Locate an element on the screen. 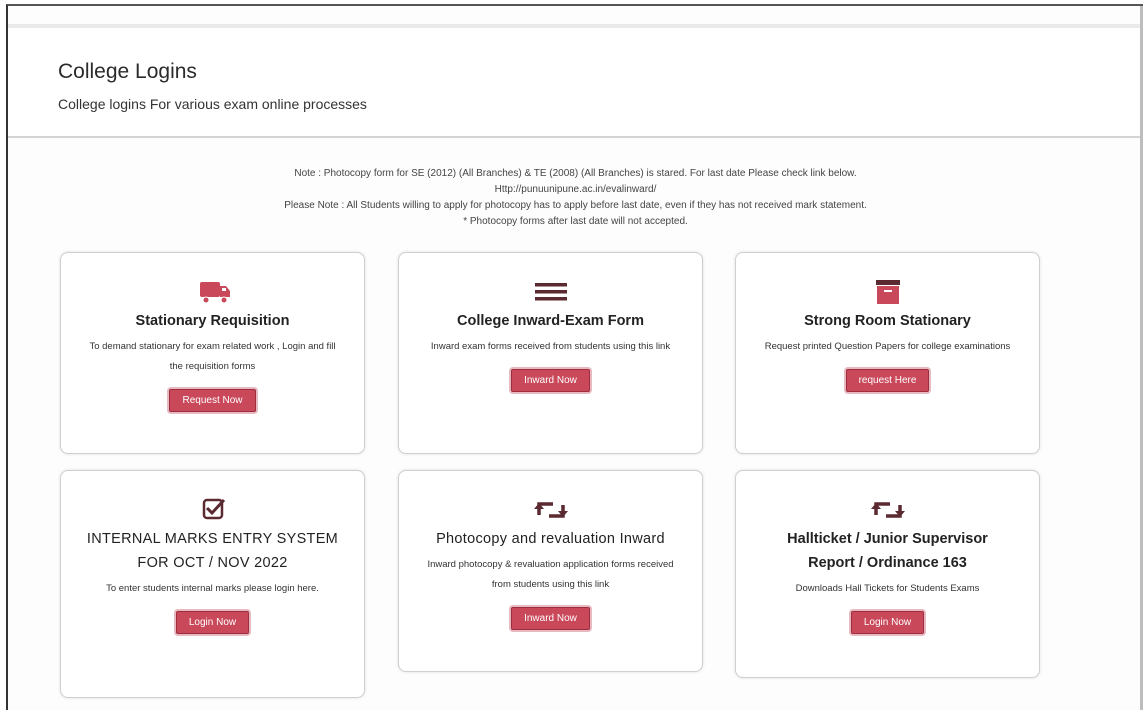 The image size is (1147, 714). card-title: College Inward-Exam Form is located at coordinates (550, 321).